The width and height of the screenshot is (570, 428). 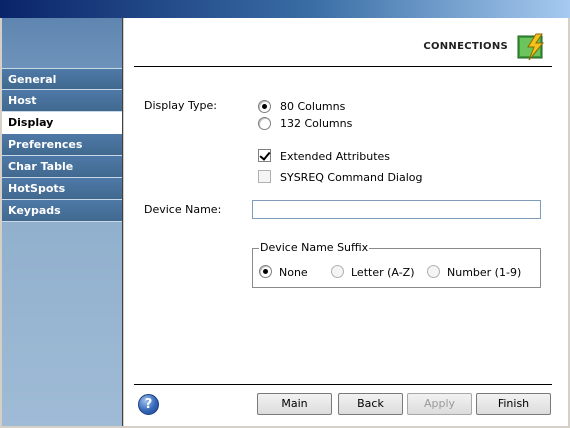 What do you see at coordinates (62, 101) in the screenshot?
I see `sidebar-item-host: Host` at bounding box center [62, 101].